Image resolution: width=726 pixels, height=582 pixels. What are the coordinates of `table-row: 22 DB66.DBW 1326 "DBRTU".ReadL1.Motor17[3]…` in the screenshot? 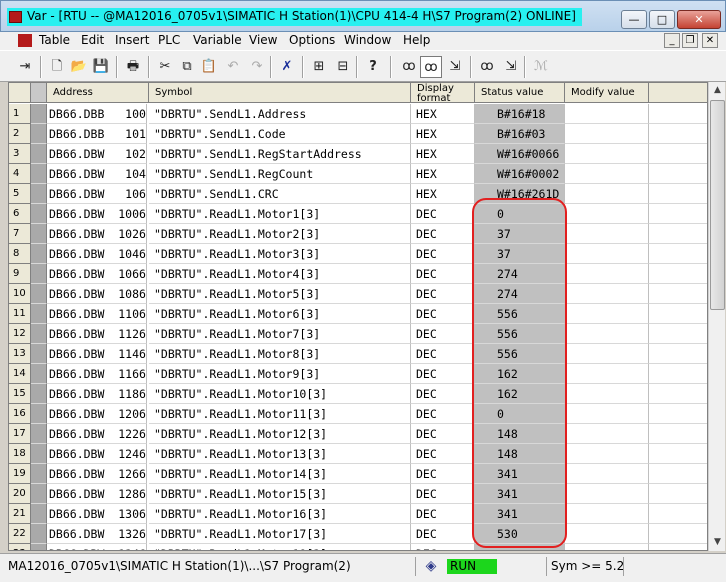 It's located at (358, 534).